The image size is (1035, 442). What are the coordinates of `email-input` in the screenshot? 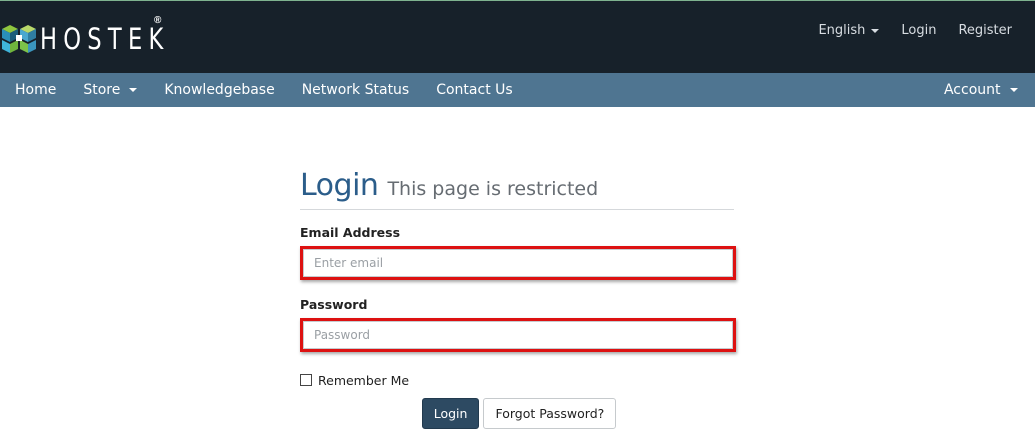 It's located at (518, 263).